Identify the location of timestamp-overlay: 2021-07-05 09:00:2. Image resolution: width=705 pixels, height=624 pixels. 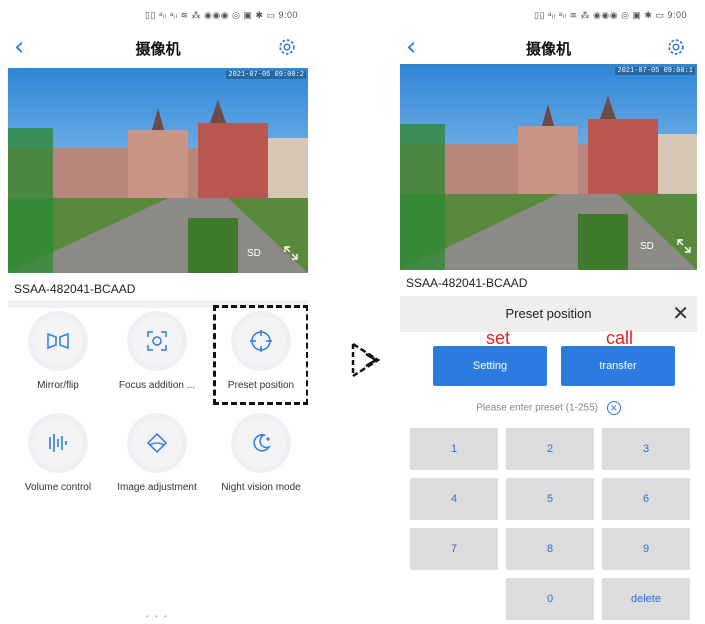
(266, 75).